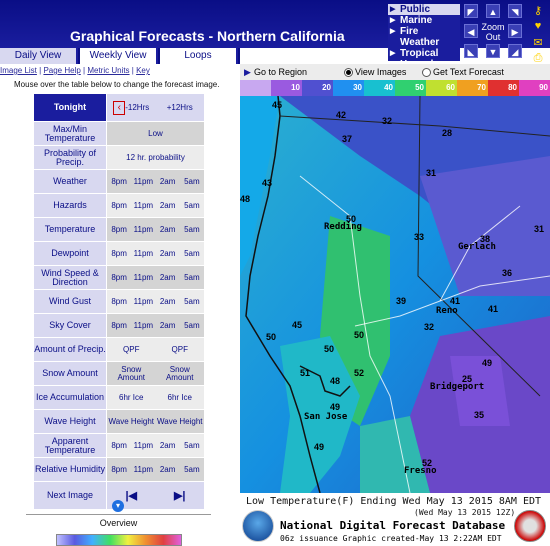  Describe the element at coordinates (530, 526) in the screenshot. I see `nws-logo-icon` at that location.